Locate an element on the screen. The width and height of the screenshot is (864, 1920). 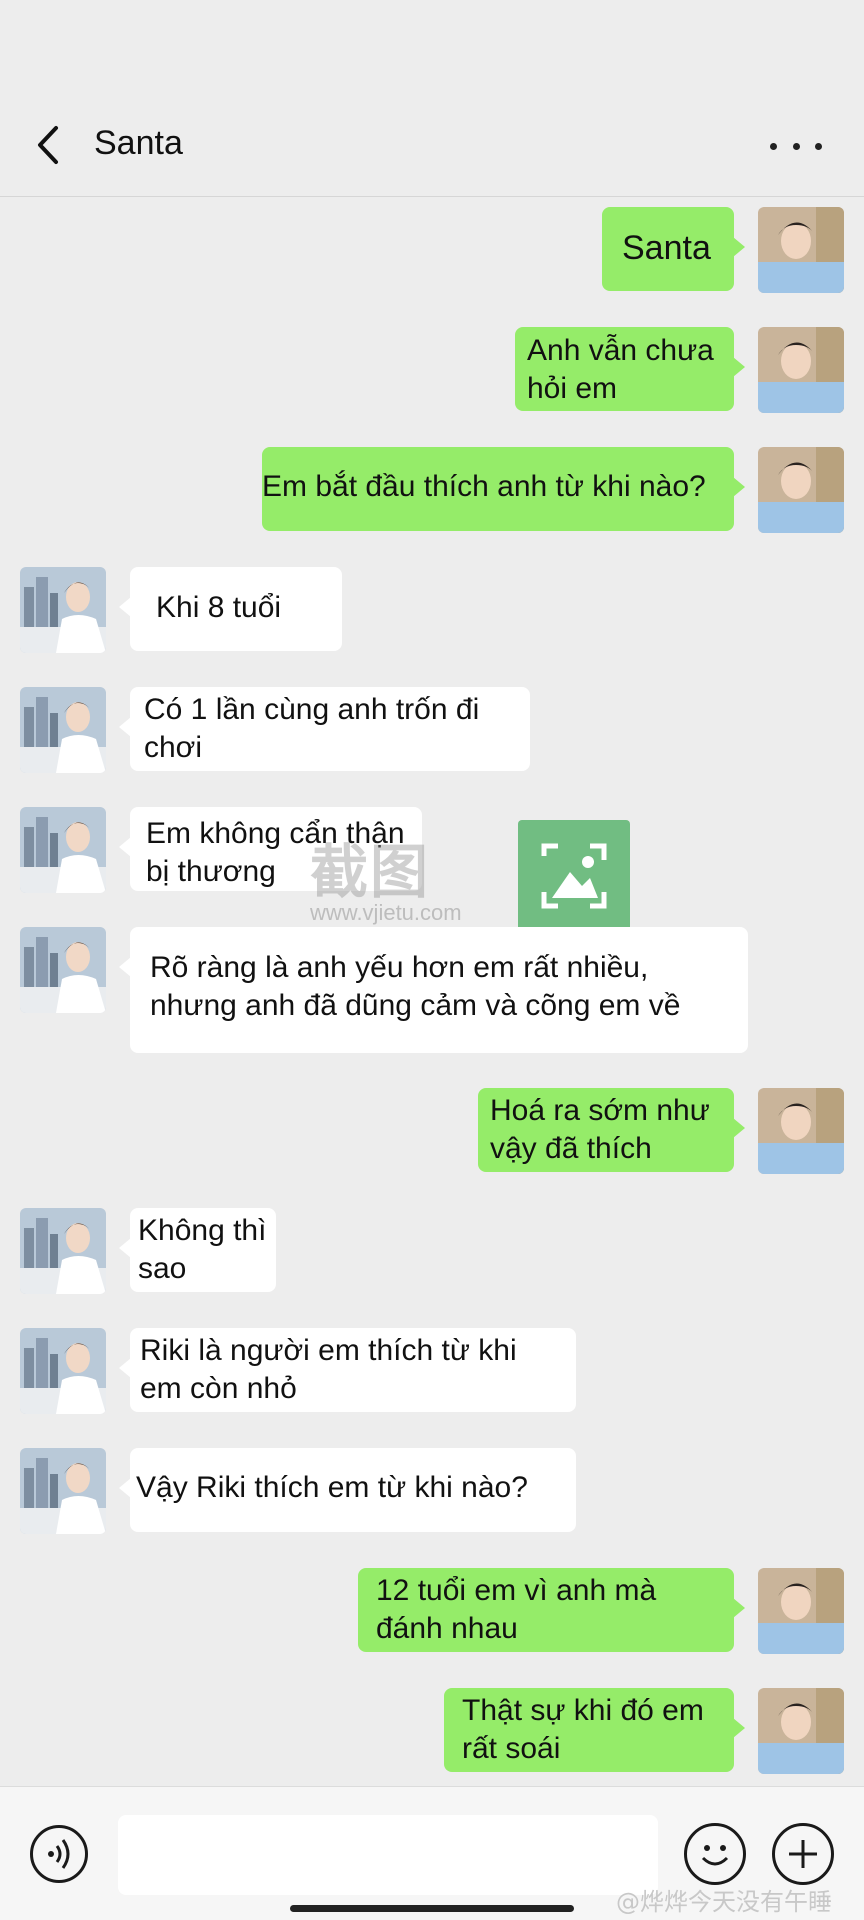
plus-icon is located at coordinates (803, 1854).